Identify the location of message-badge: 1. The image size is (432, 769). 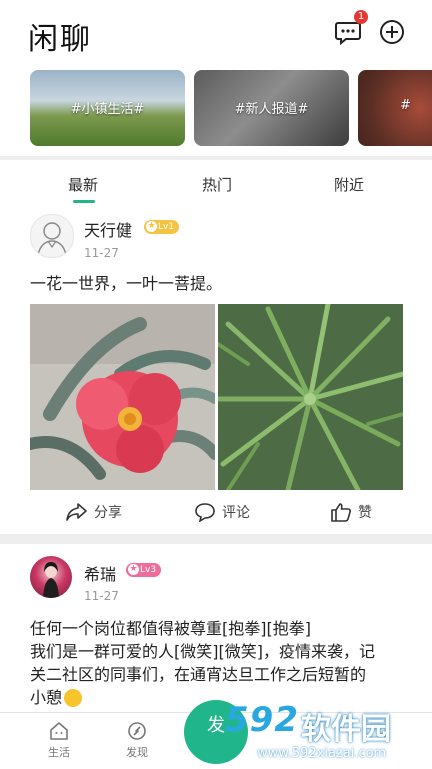
(361, 17).